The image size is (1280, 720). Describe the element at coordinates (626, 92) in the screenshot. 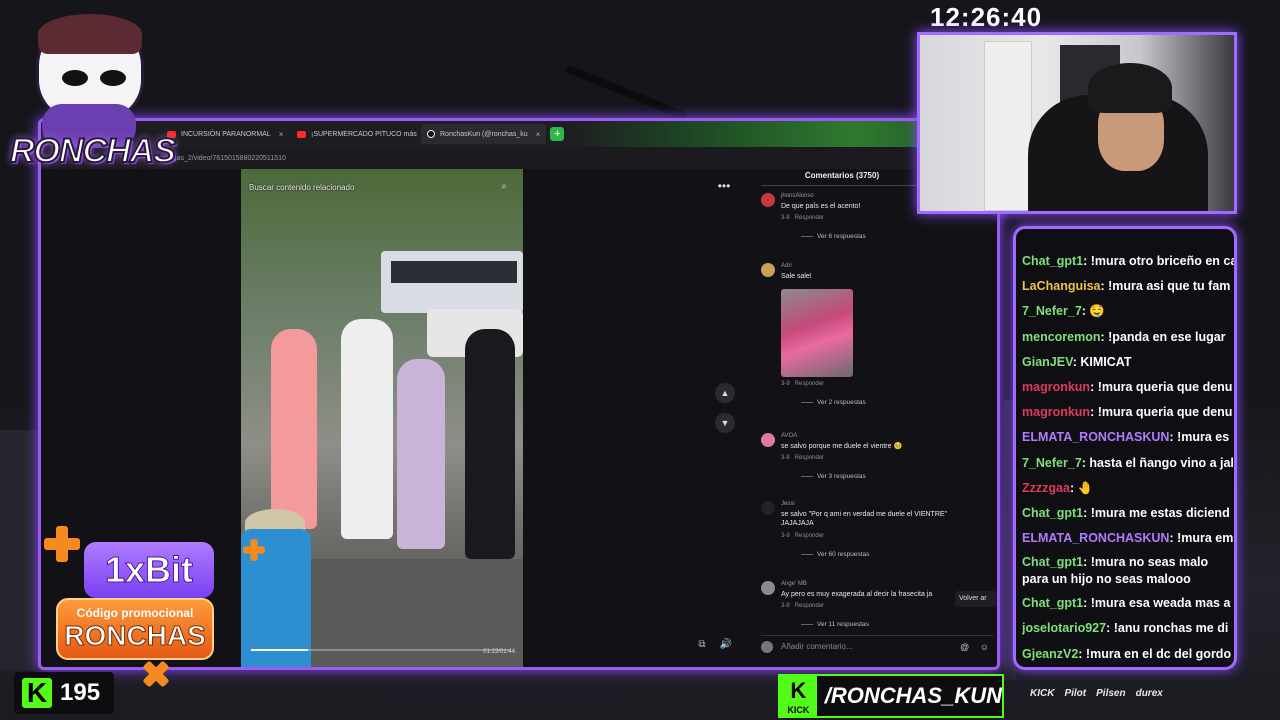

I see `microphone-arm` at that location.